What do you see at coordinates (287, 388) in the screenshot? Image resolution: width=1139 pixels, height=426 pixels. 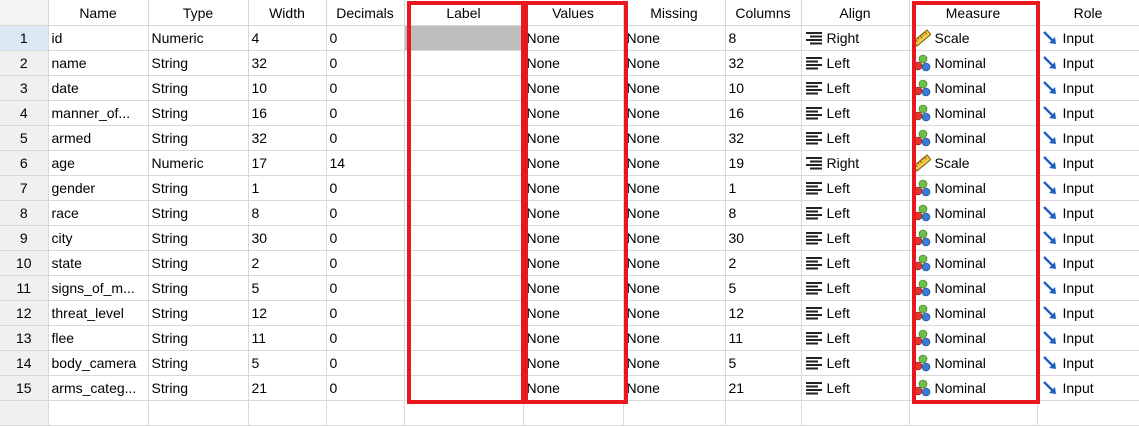 I see `cell-width: 21` at bounding box center [287, 388].